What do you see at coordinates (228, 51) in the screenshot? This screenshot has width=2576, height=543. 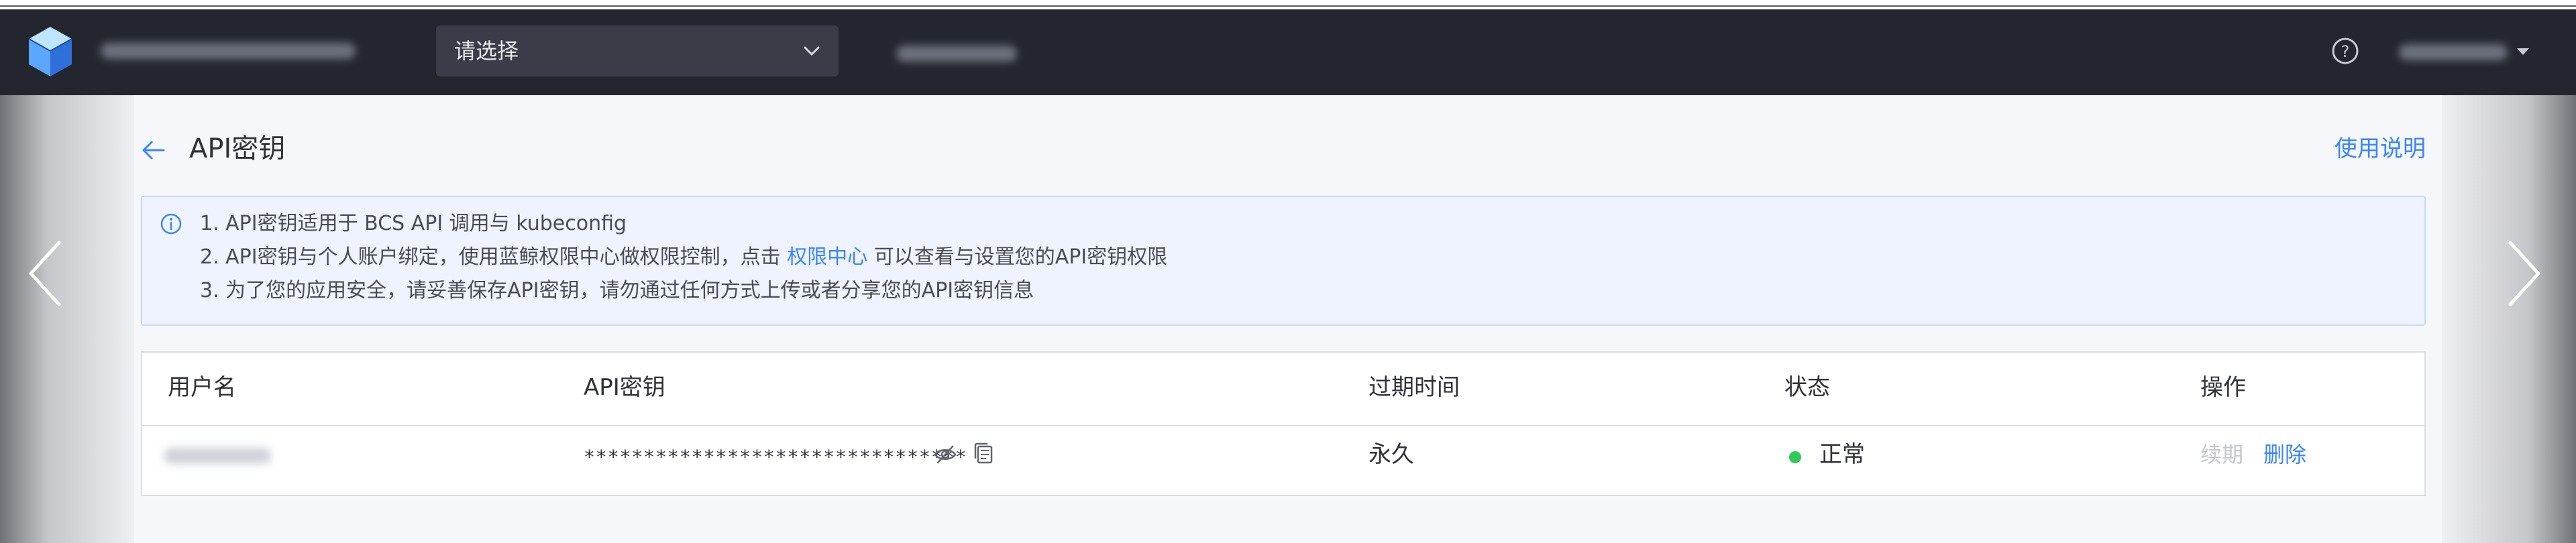 I see `brand-name-blurred` at bounding box center [228, 51].